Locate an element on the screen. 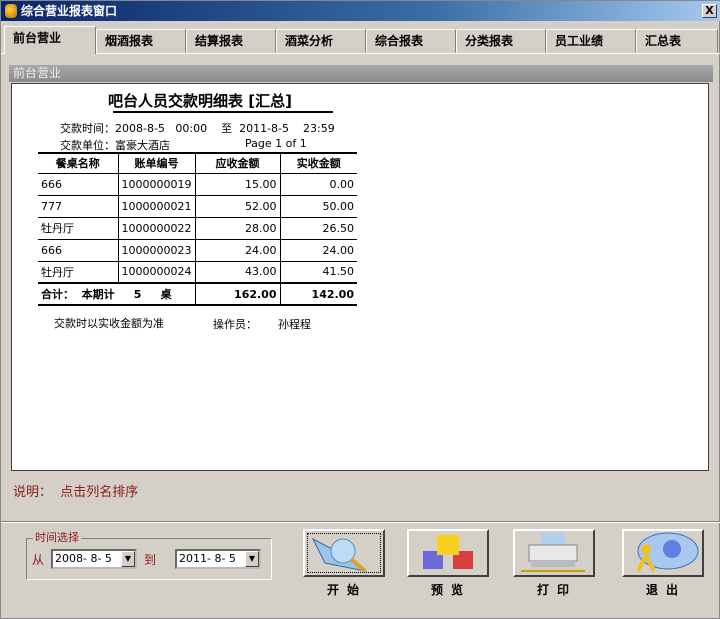  app-icon is located at coordinates (11, 11).